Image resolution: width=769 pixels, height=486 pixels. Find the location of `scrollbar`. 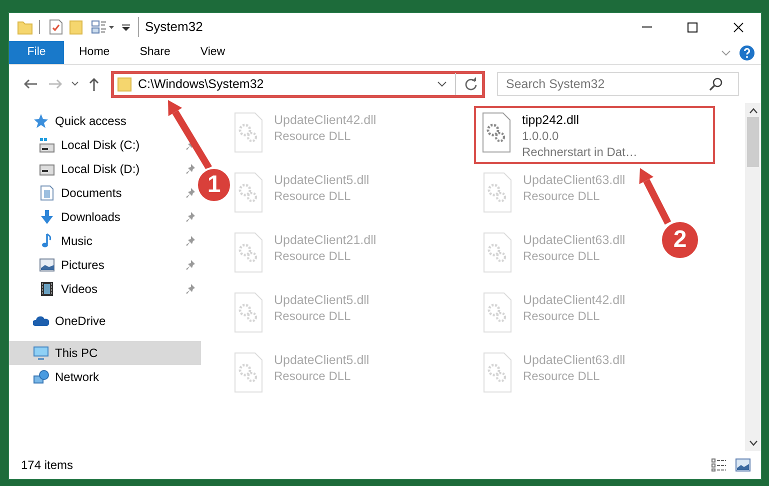

scrollbar is located at coordinates (753, 277).